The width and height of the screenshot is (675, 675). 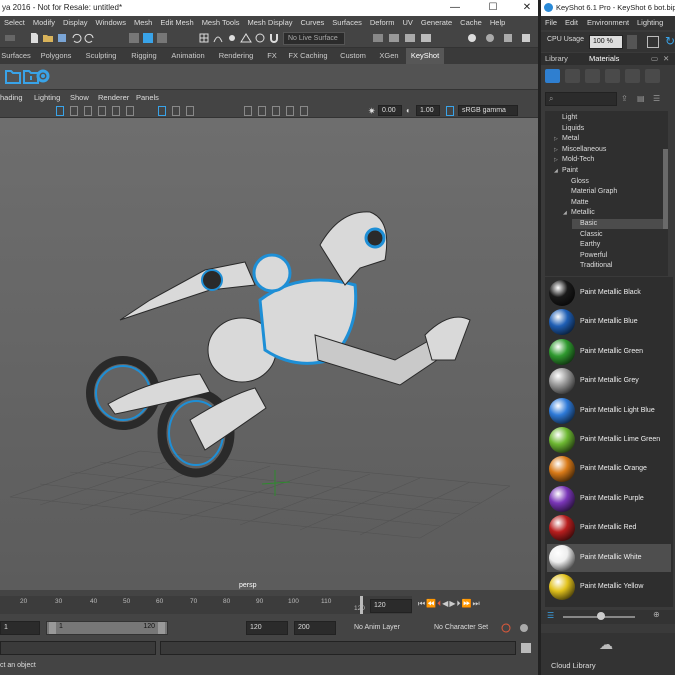 What do you see at coordinates (490, 38) in the screenshot?
I see `tool-settings-icon` at bounding box center [490, 38].